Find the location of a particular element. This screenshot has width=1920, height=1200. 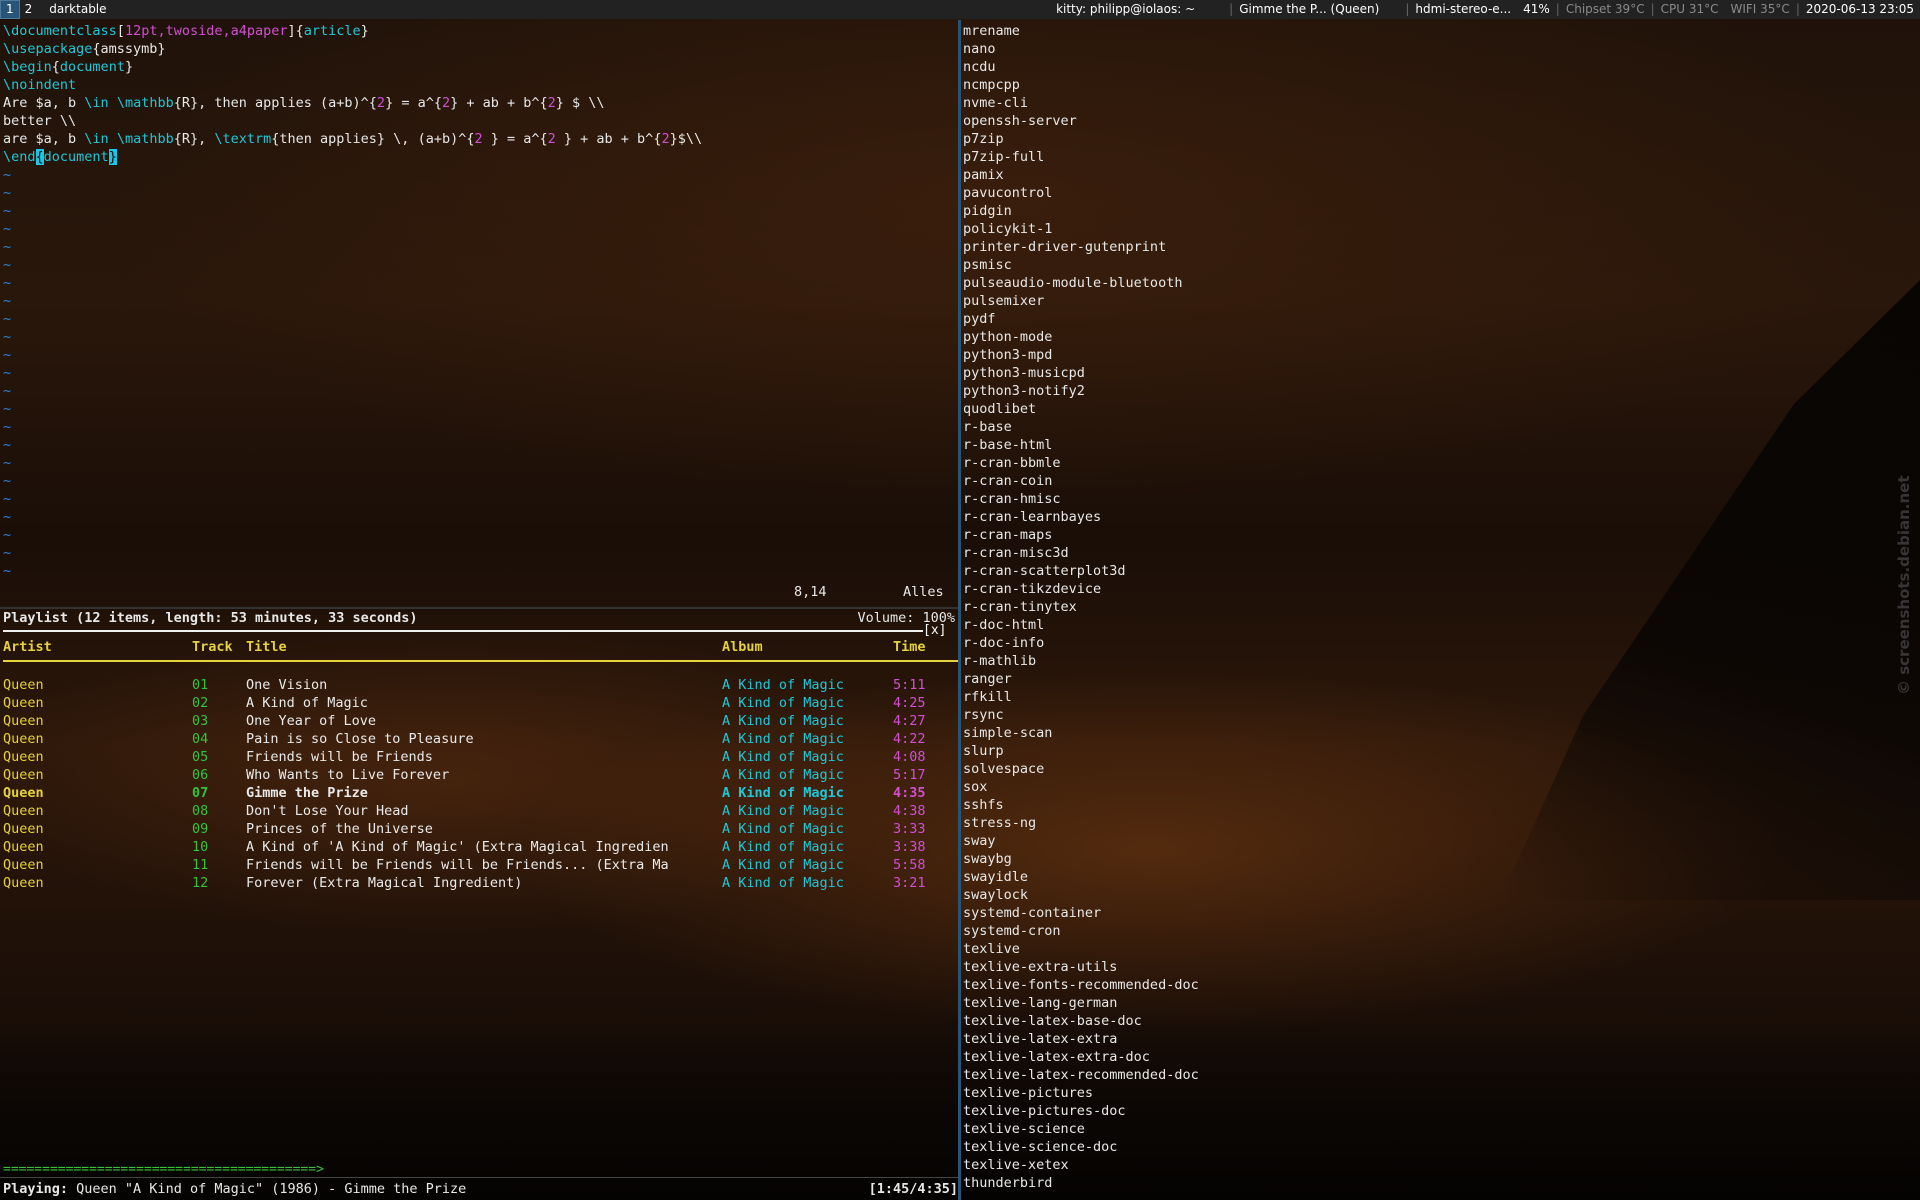

package-item: sox is located at coordinates (975, 787).